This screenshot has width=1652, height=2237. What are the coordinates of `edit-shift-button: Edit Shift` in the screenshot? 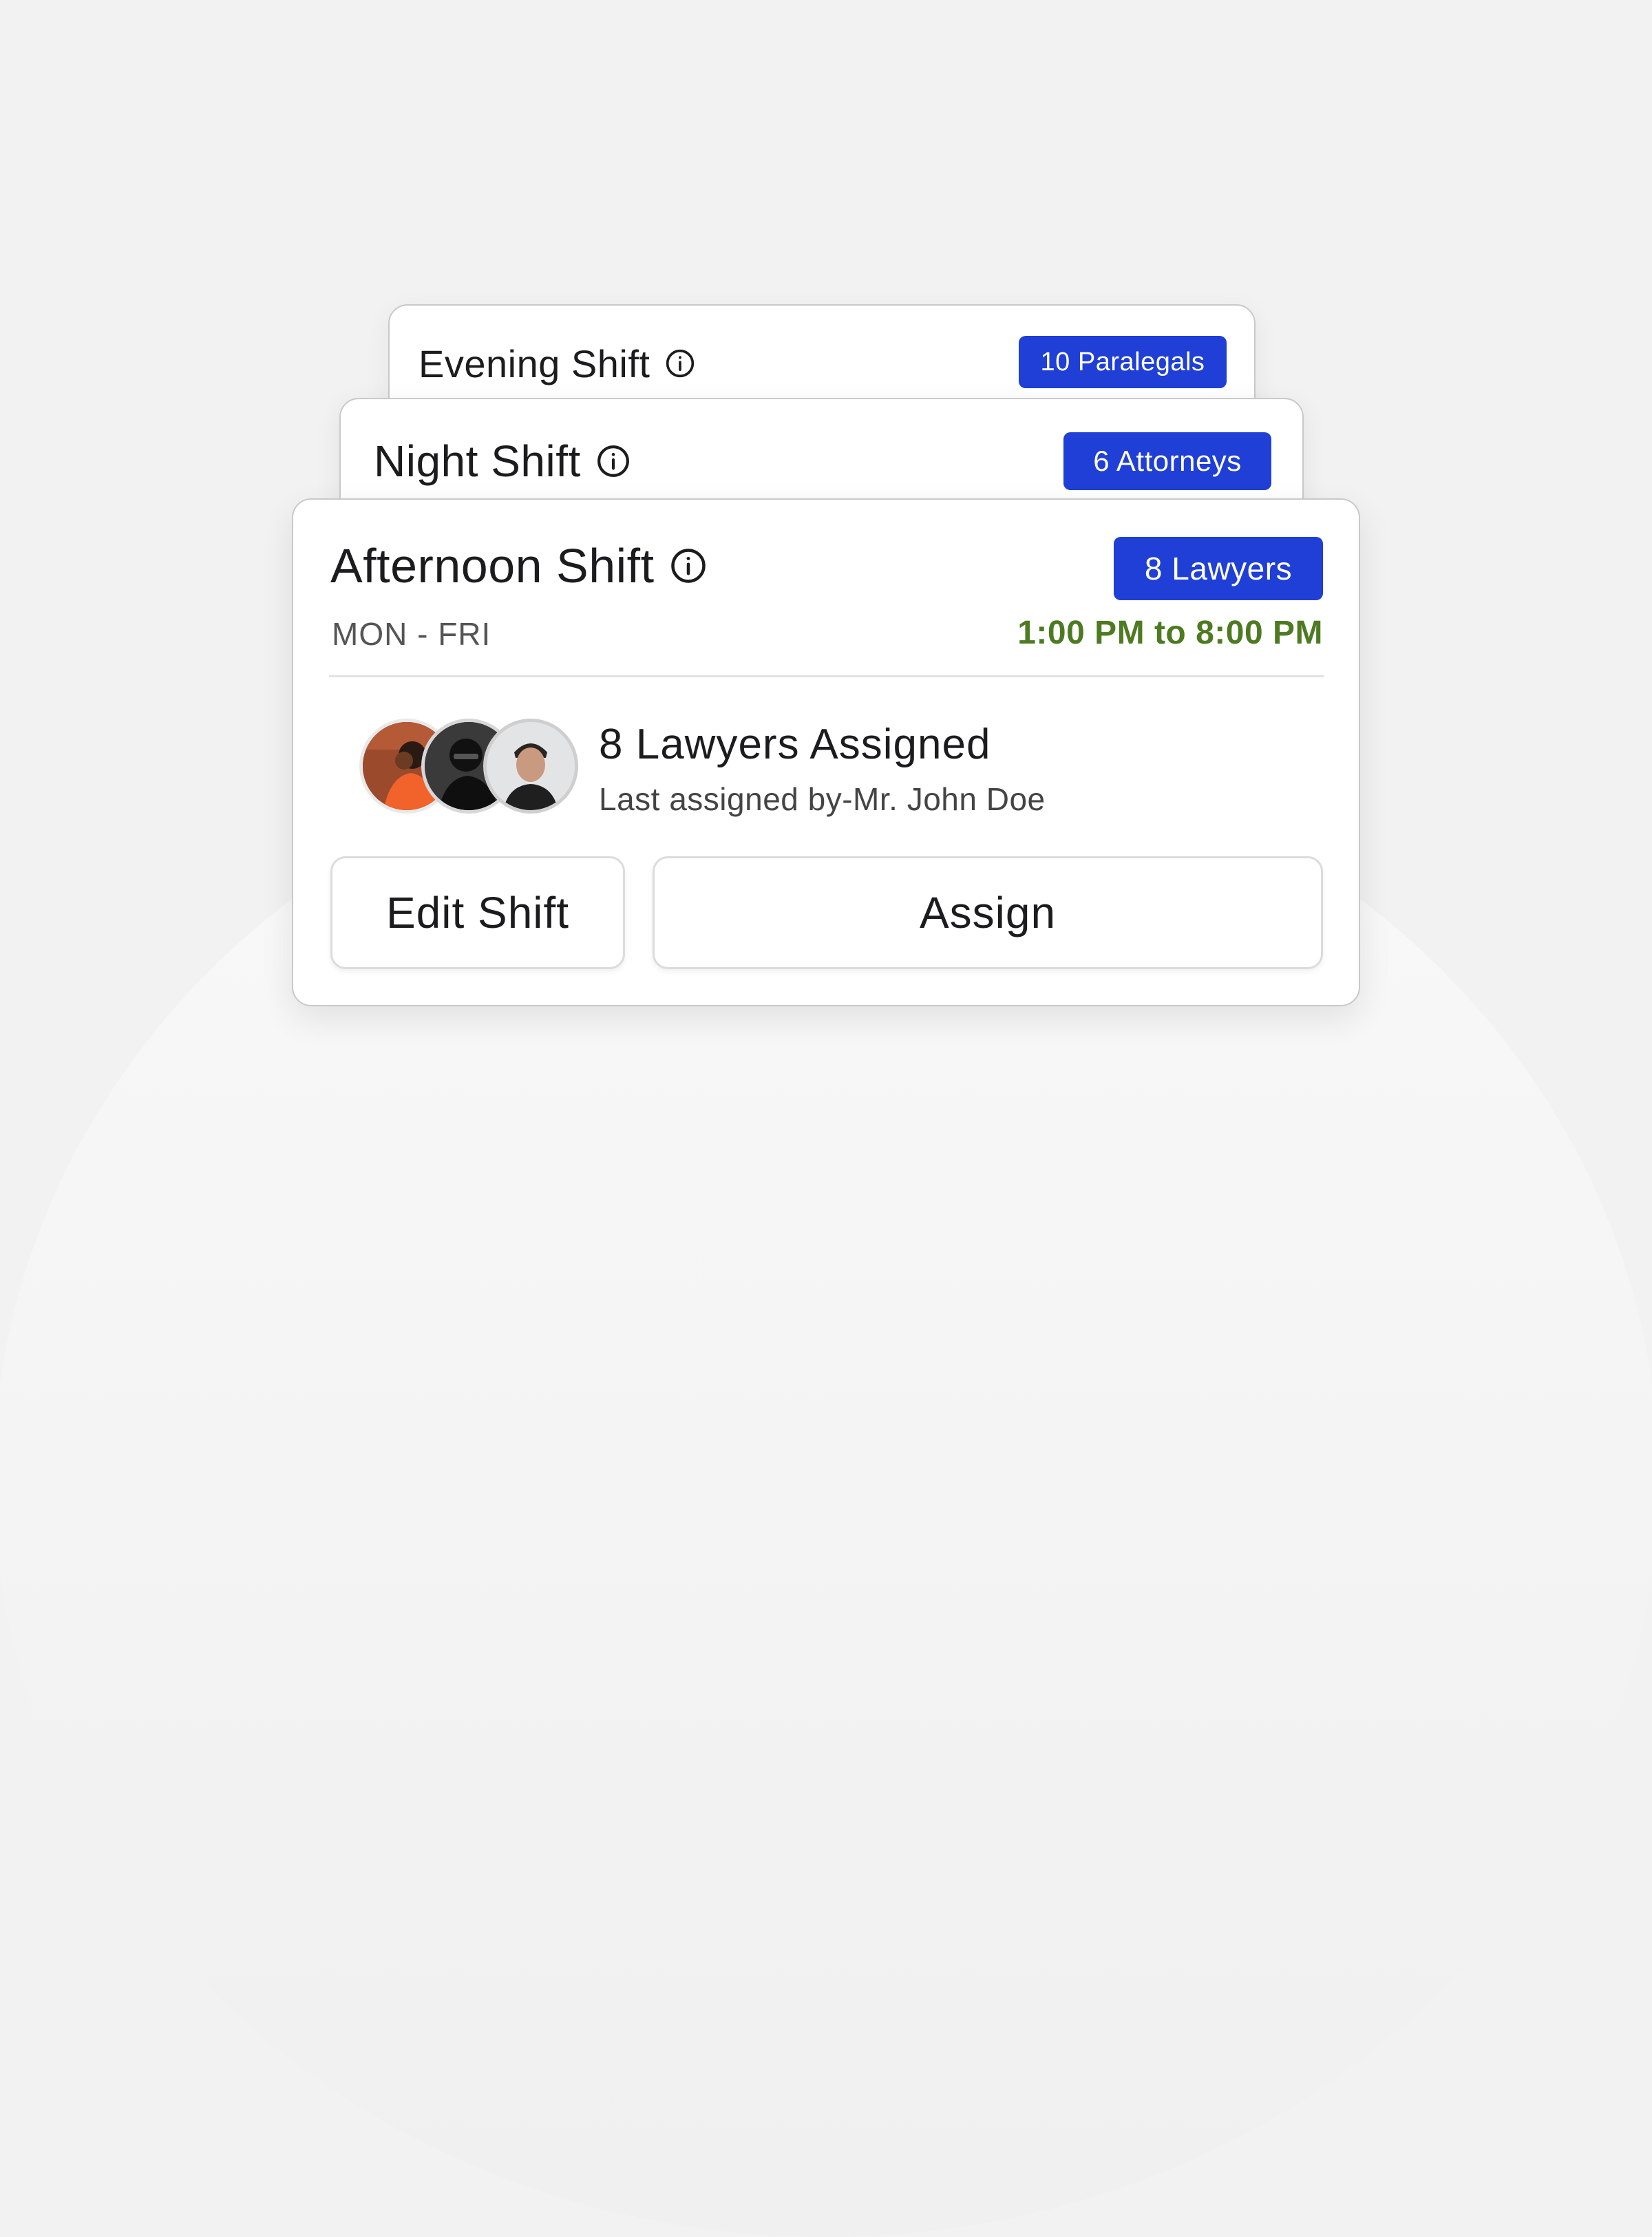 It's located at (477, 912).